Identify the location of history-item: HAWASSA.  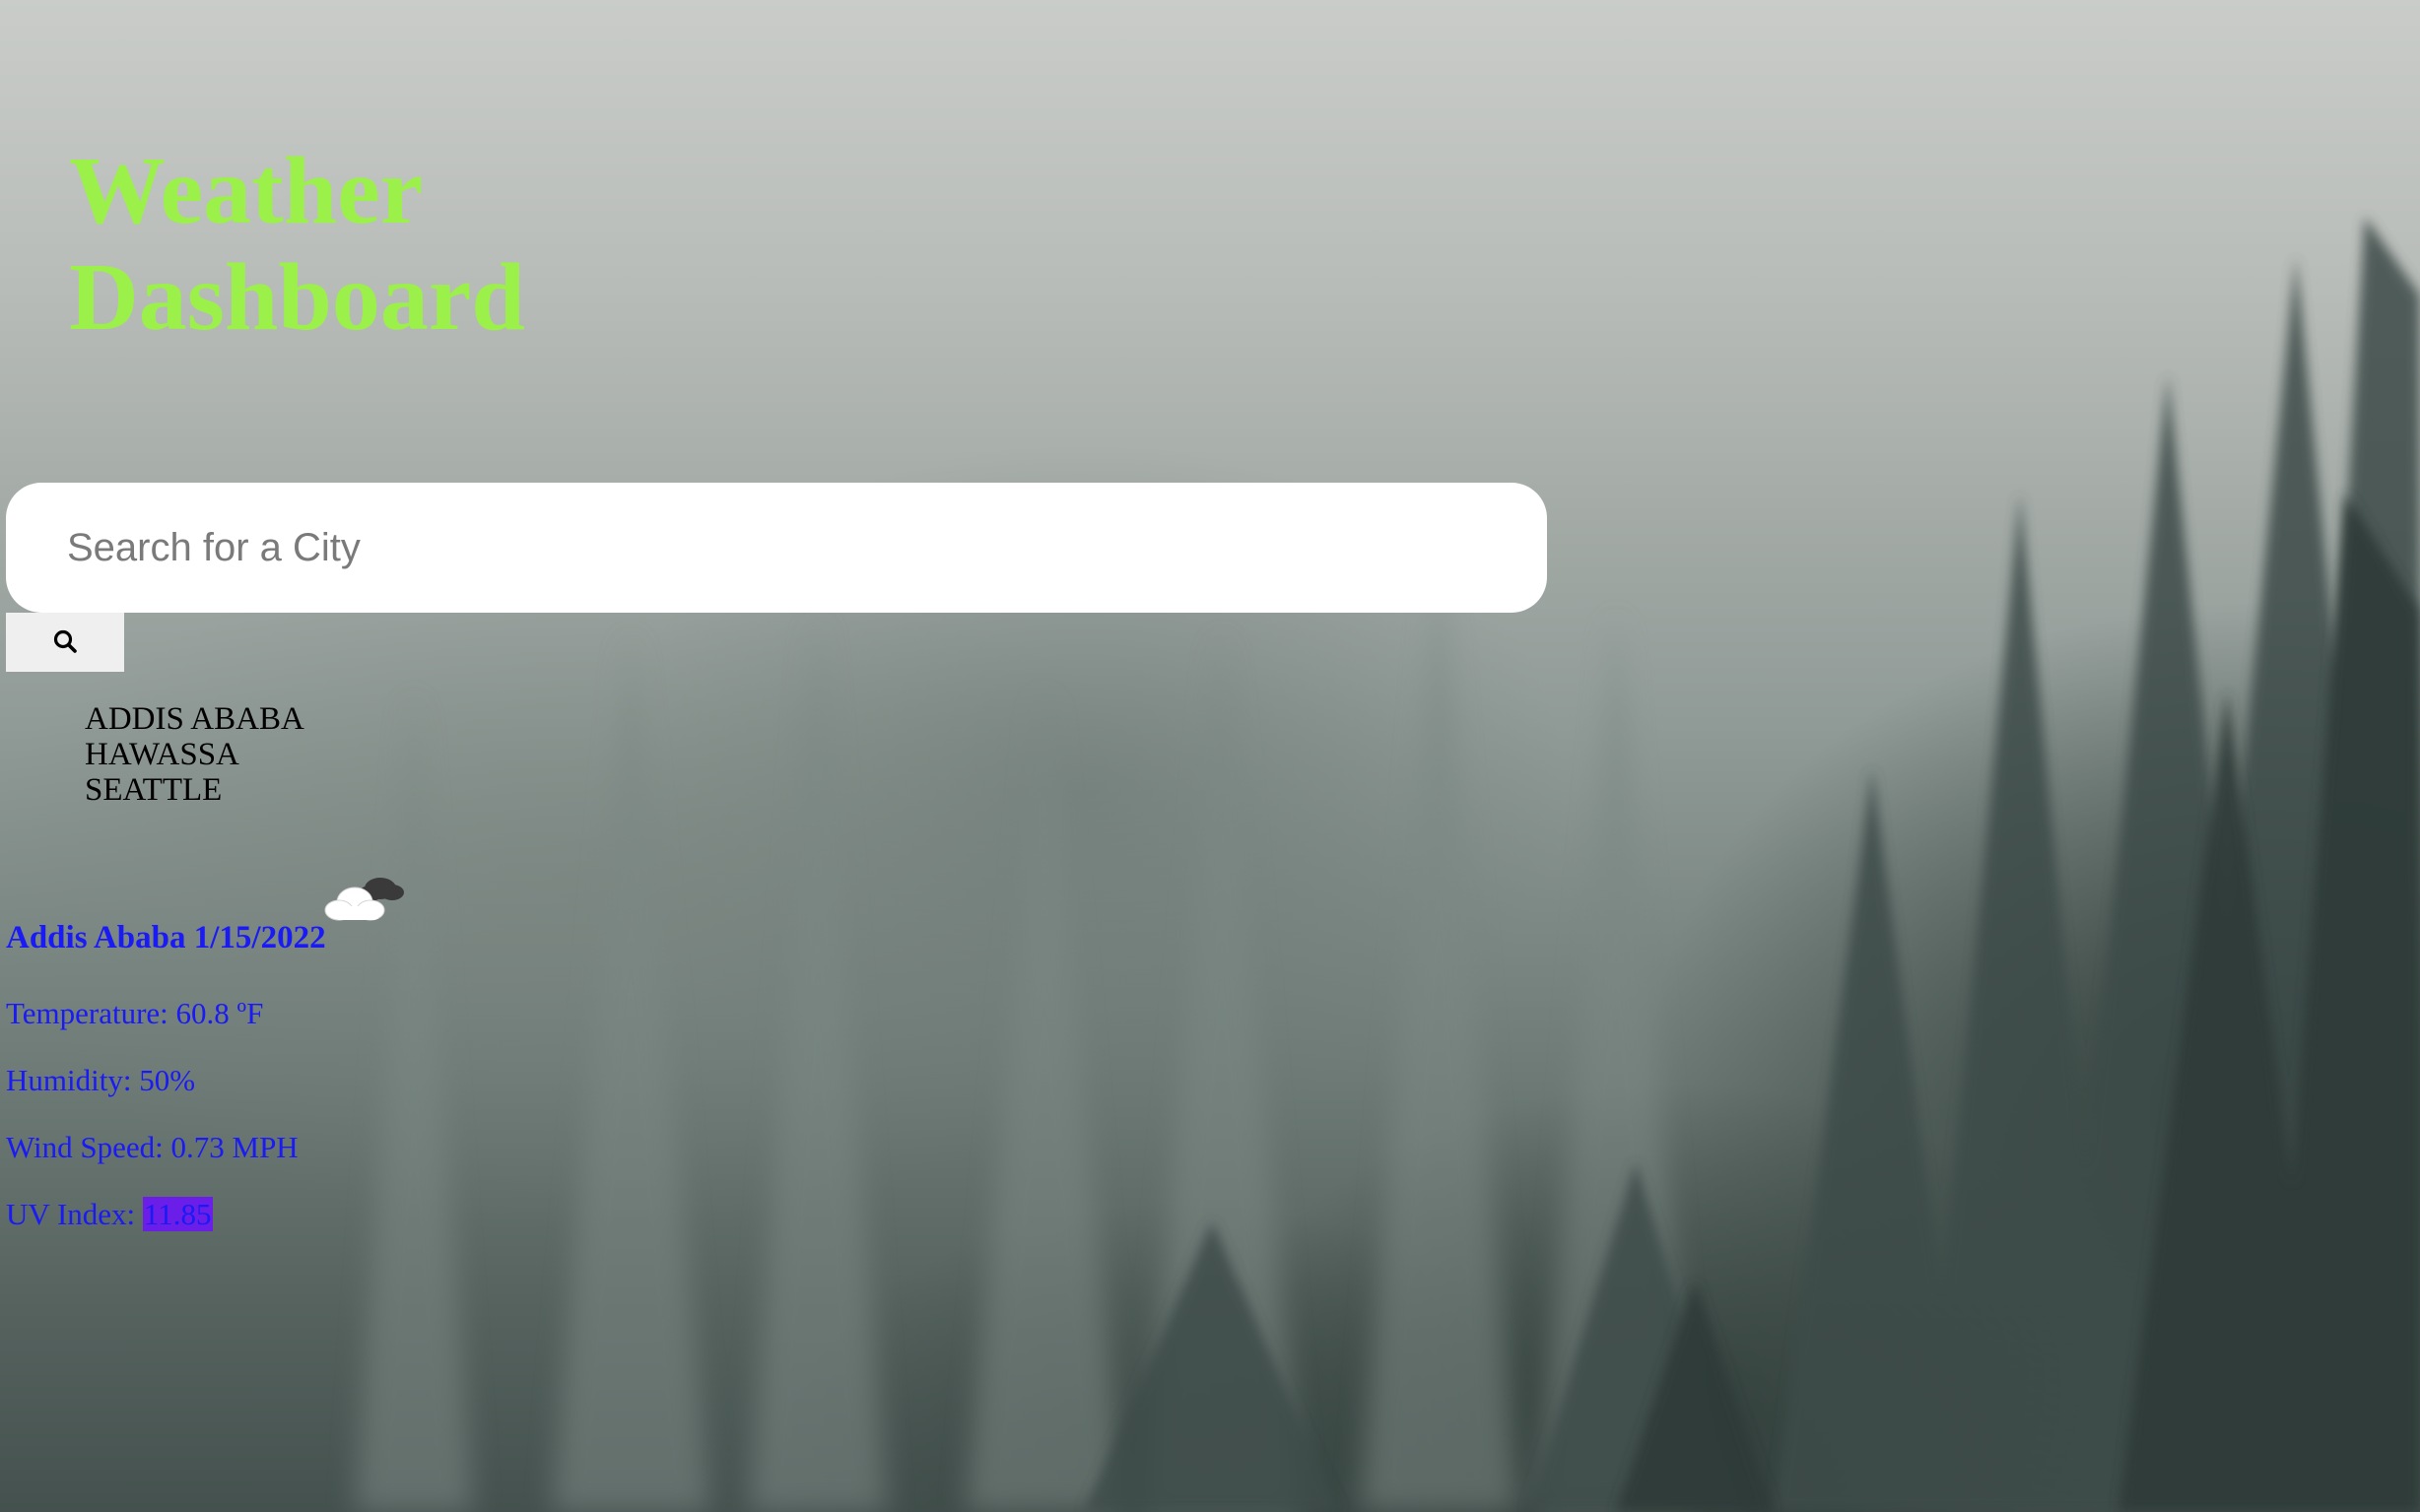
(194, 754).